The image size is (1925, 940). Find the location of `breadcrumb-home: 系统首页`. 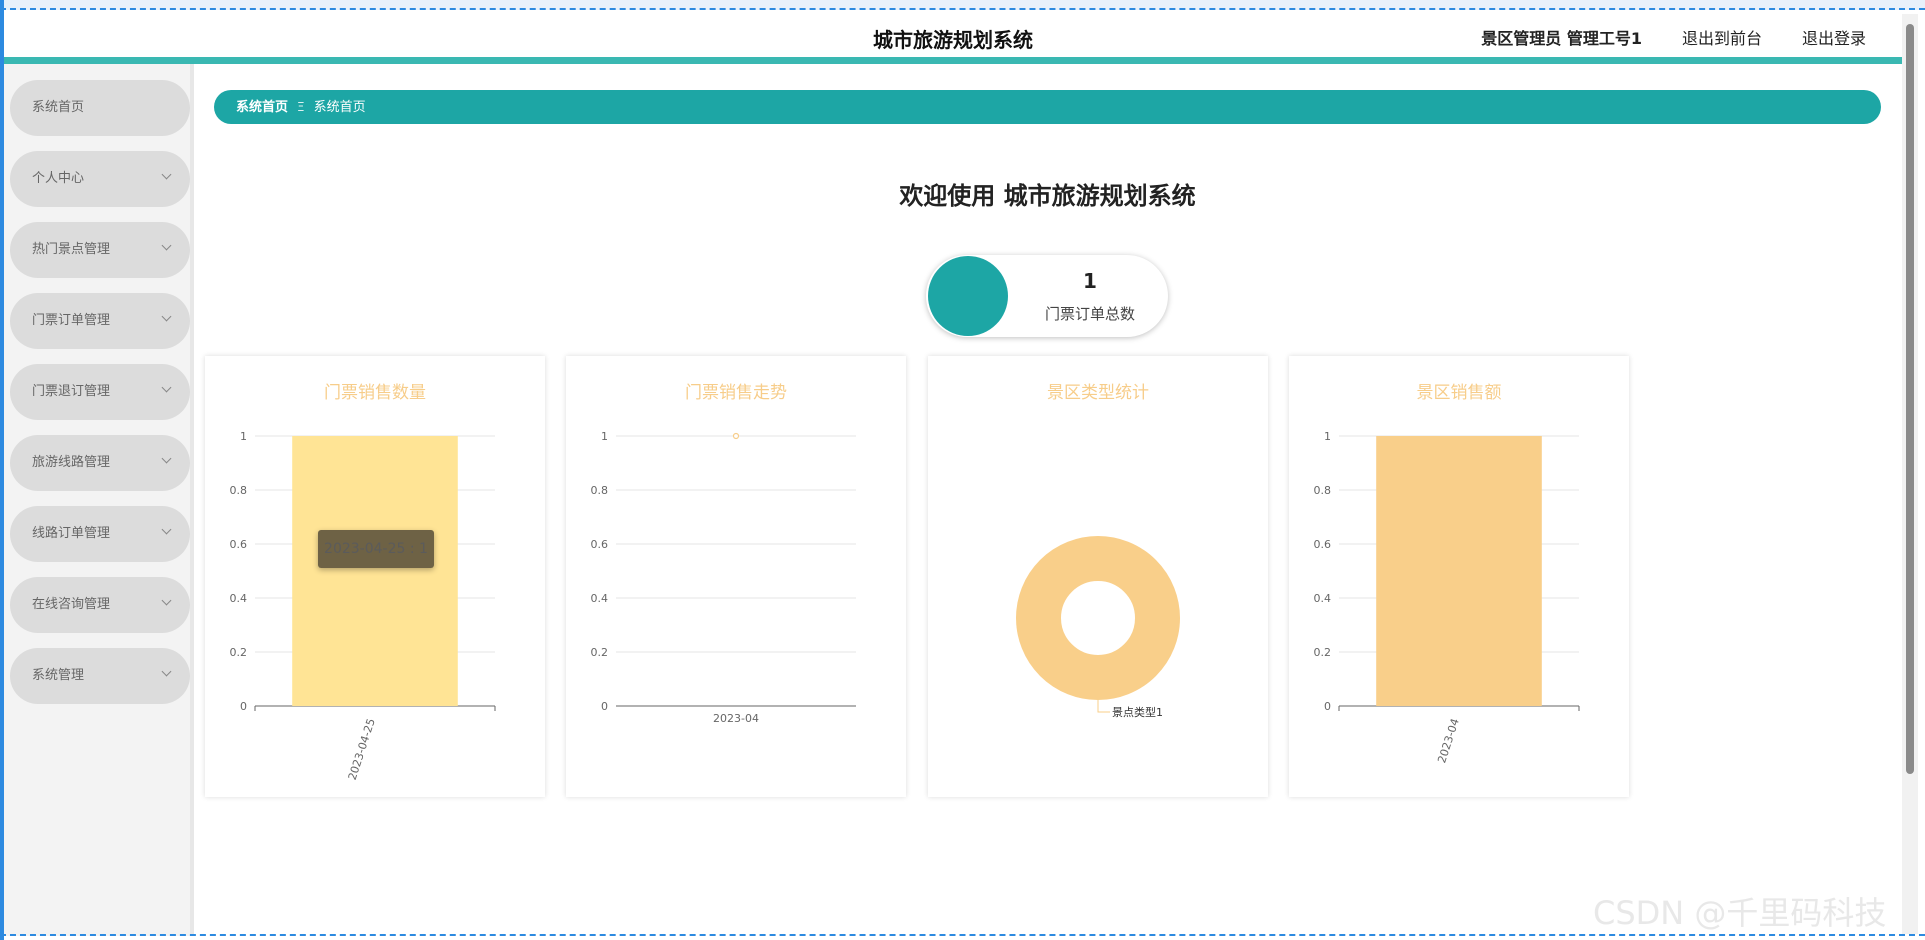

breadcrumb-home: 系统首页 is located at coordinates (262, 107).